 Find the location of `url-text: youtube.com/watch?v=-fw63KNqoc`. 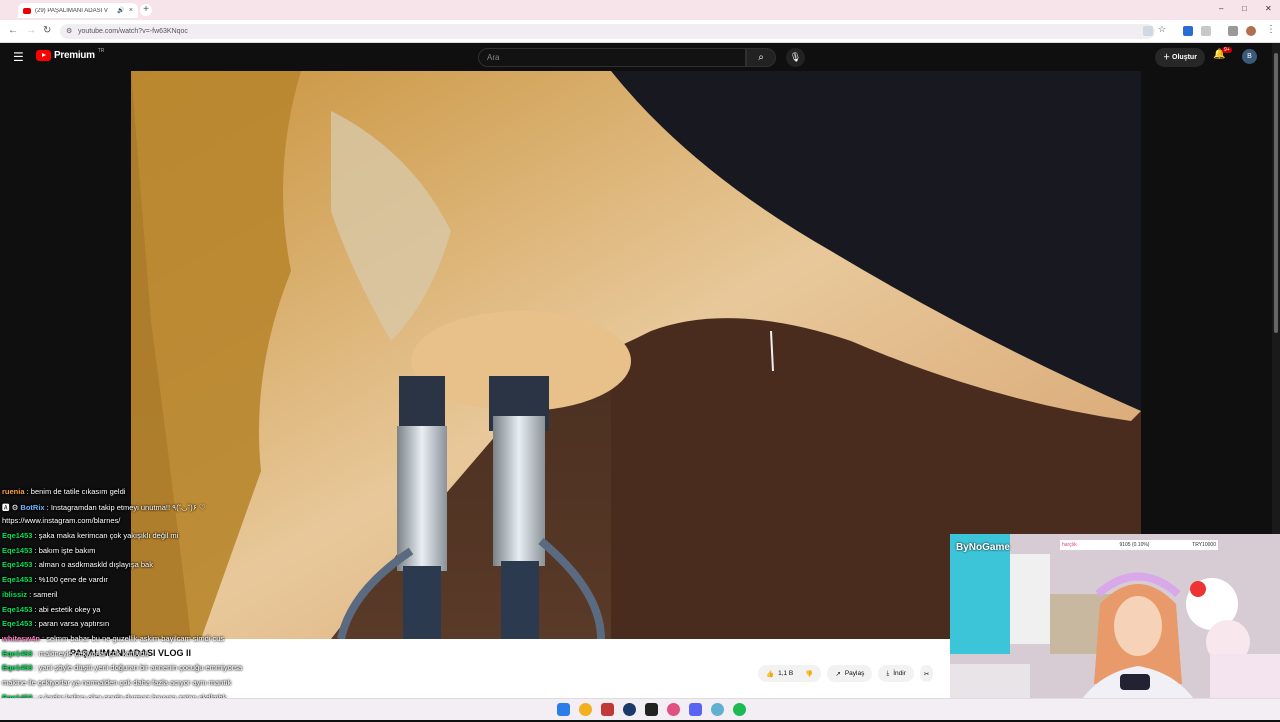

url-text: youtube.com/watch?v=-fw63KNqoc is located at coordinates (133, 31).